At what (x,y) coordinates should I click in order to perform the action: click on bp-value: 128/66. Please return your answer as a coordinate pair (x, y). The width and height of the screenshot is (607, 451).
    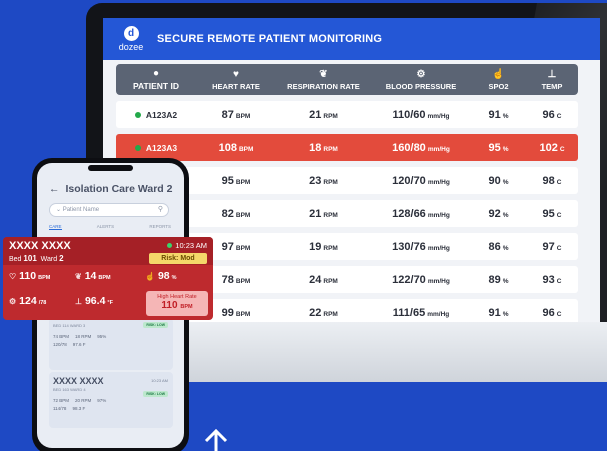
    Looking at the image, I should click on (409, 213).